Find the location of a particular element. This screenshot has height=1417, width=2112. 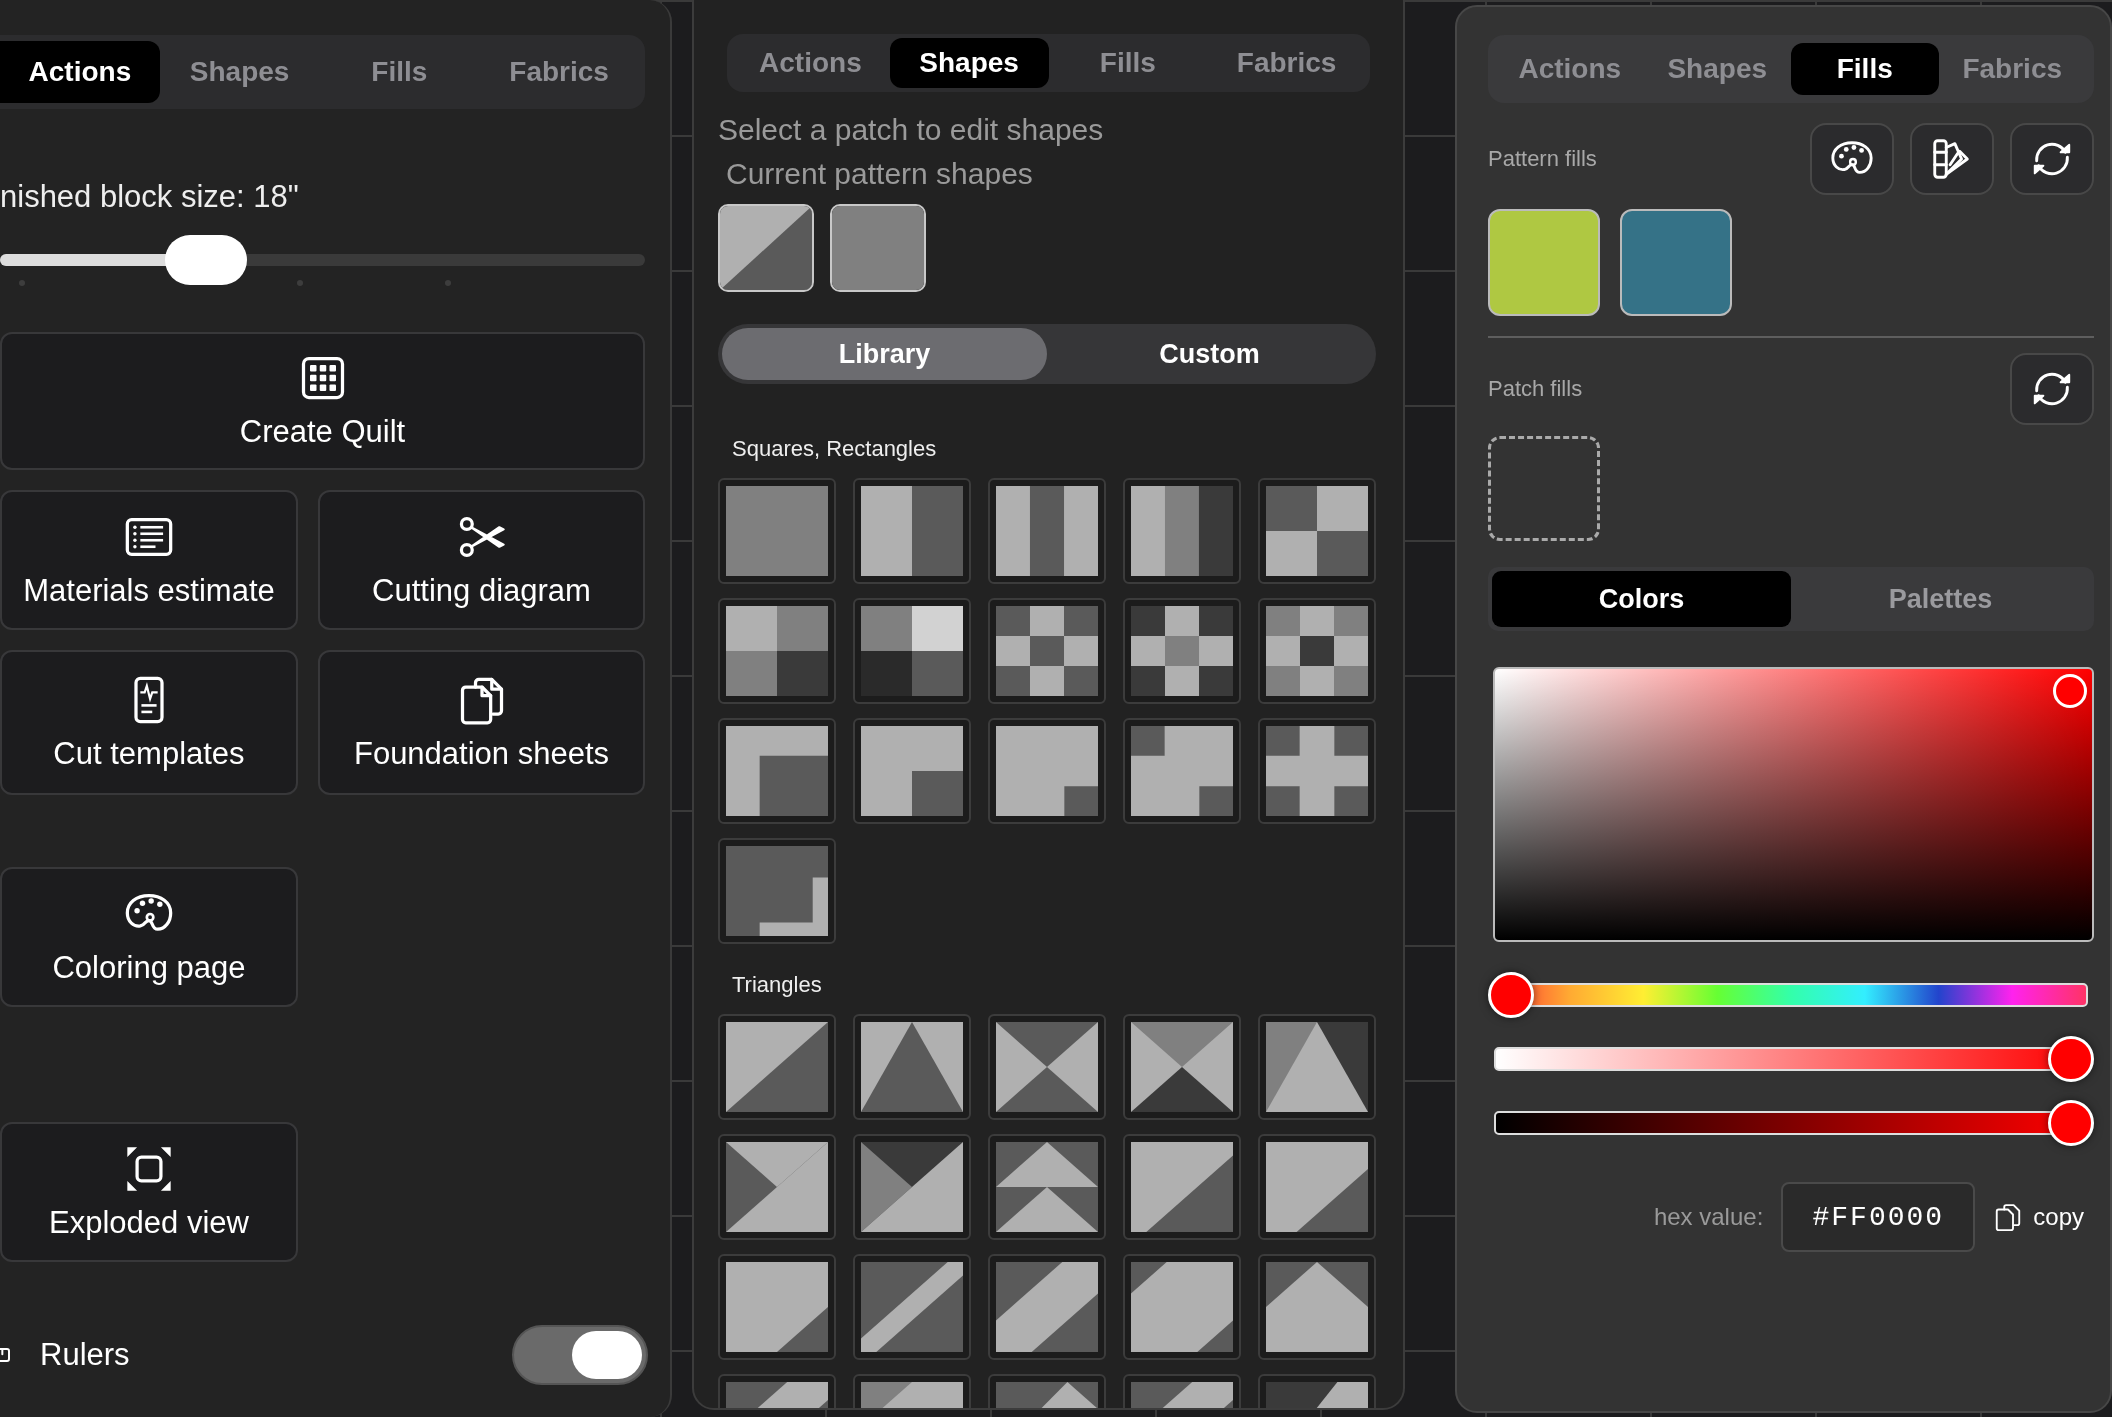

action-button: Foundation sheets is located at coordinates (481, 722).